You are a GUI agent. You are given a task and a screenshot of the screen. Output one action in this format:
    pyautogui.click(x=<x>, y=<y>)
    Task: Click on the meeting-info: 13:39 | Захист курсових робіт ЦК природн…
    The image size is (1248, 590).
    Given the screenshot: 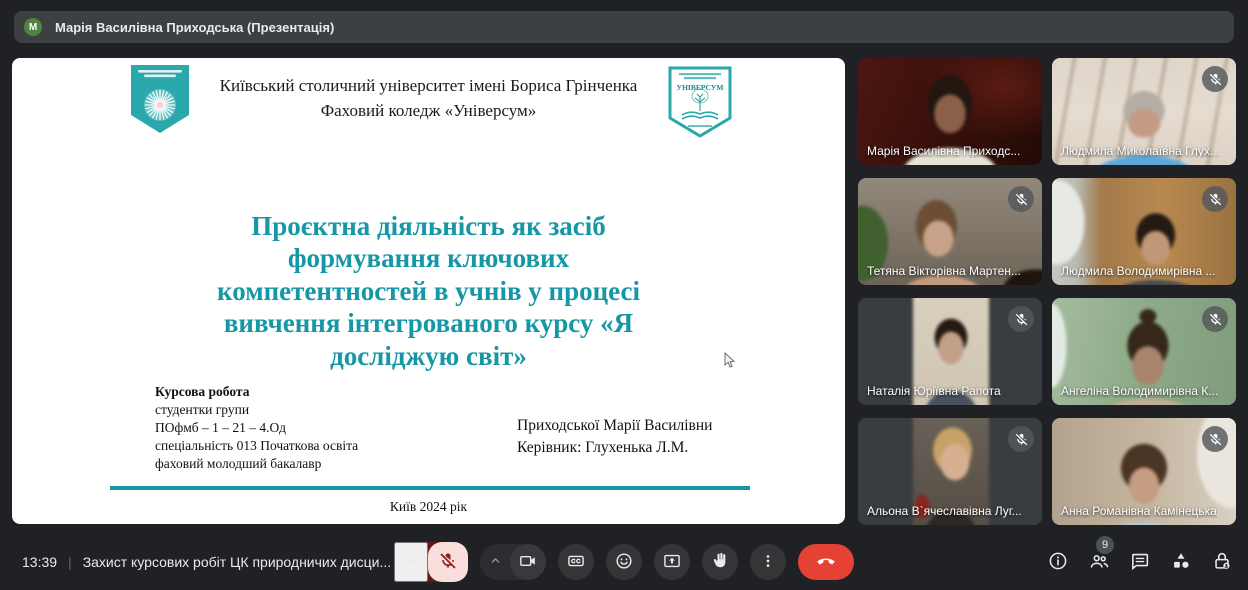 What is the action you would take?
    pyautogui.click(x=206, y=562)
    